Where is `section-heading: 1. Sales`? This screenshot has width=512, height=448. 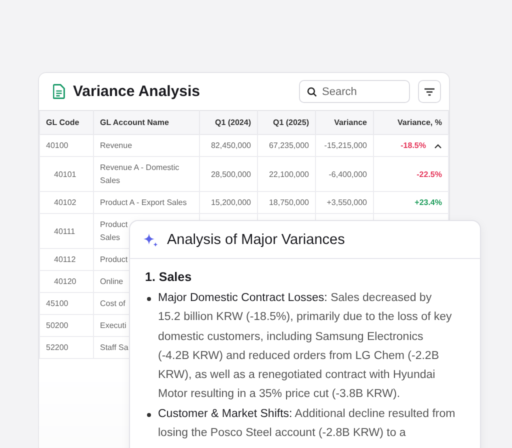 section-heading: 1. Sales is located at coordinates (169, 277).